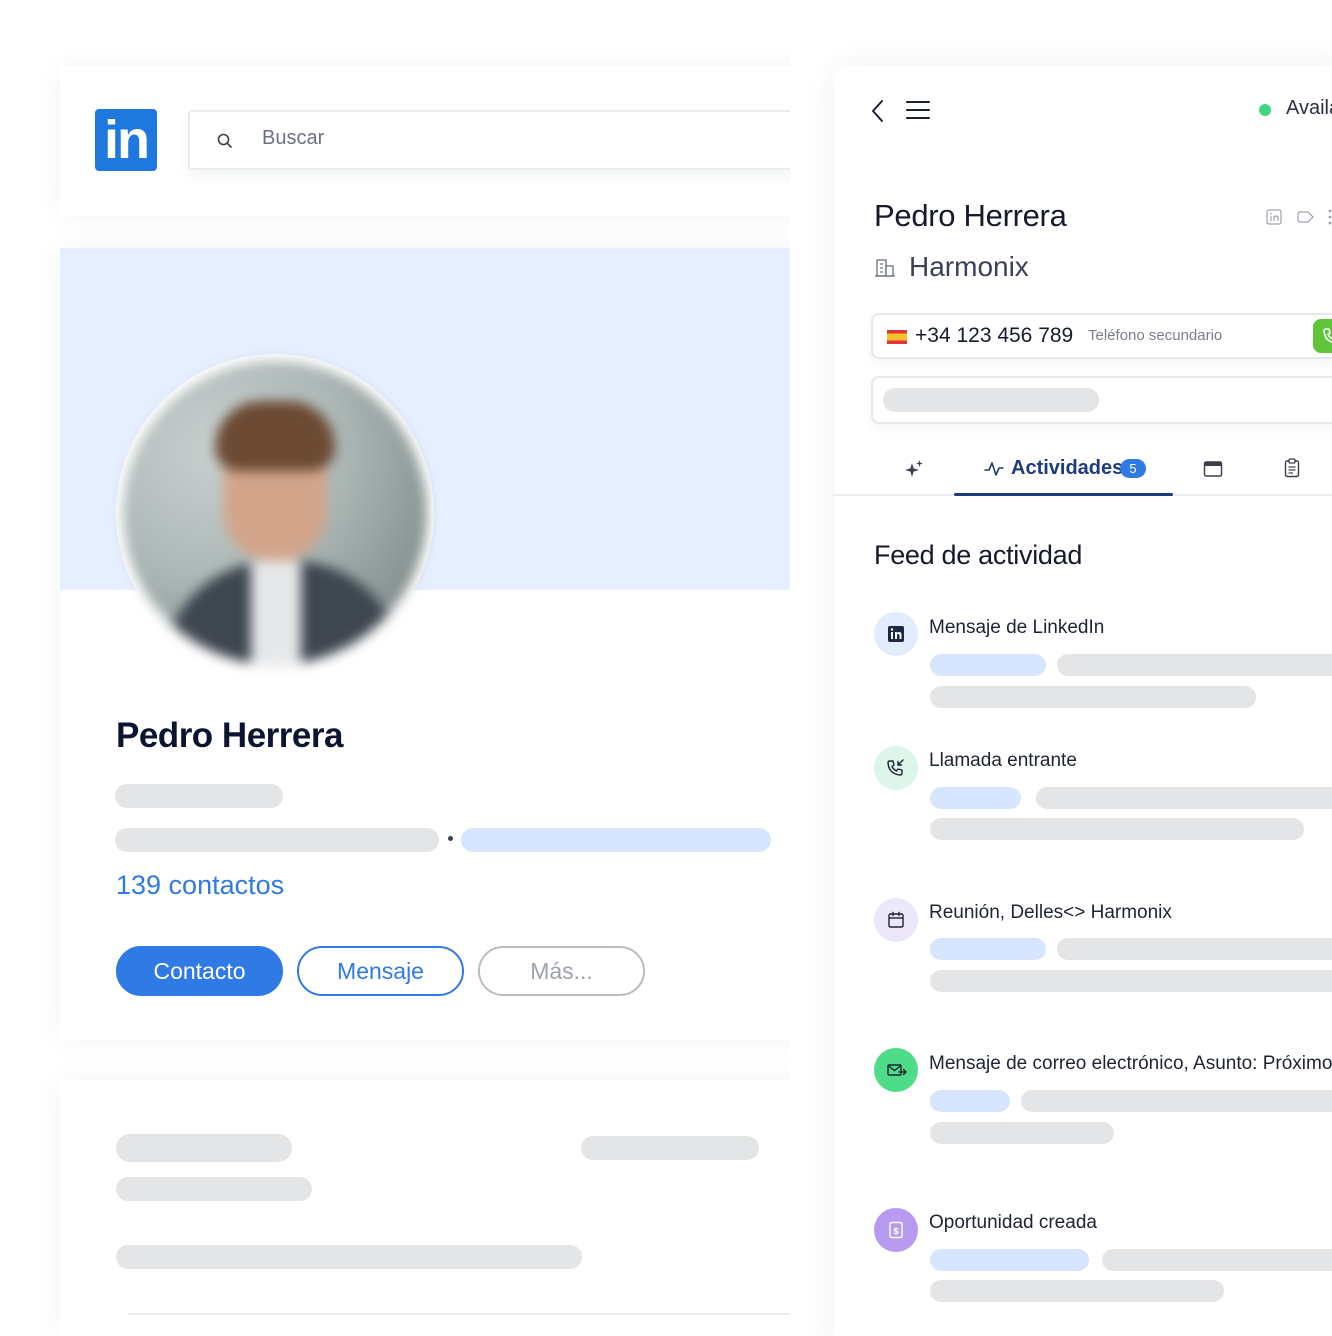 The width and height of the screenshot is (1332, 1336). I want to click on tag-icon, so click(1306, 217).